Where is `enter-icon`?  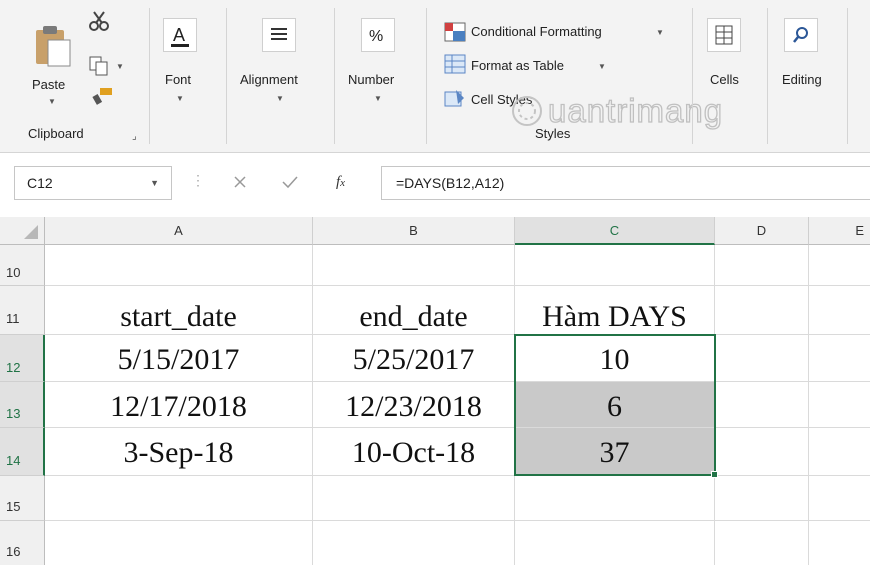
enter-icon is located at coordinates (290, 182).